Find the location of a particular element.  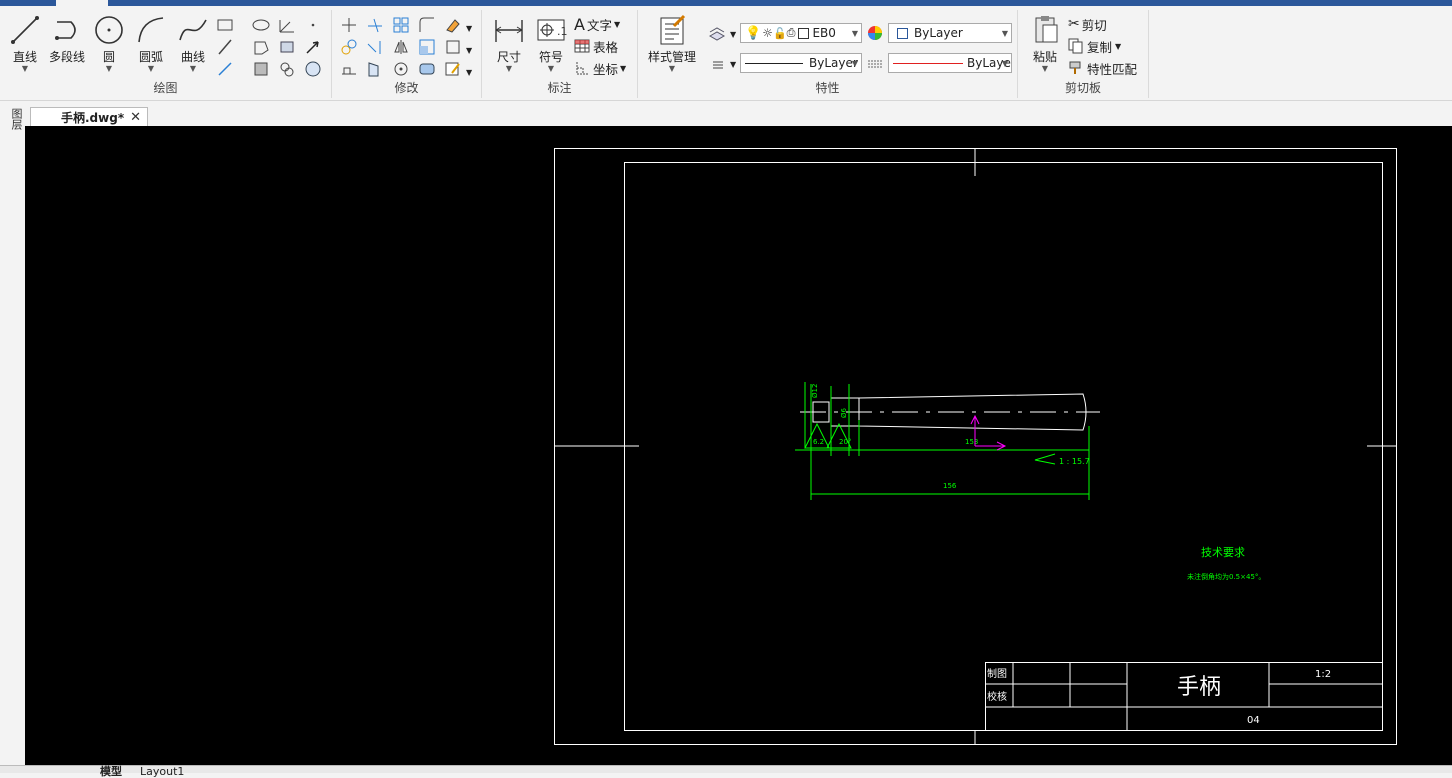

stretch-icon is located at coordinates (349, 69).